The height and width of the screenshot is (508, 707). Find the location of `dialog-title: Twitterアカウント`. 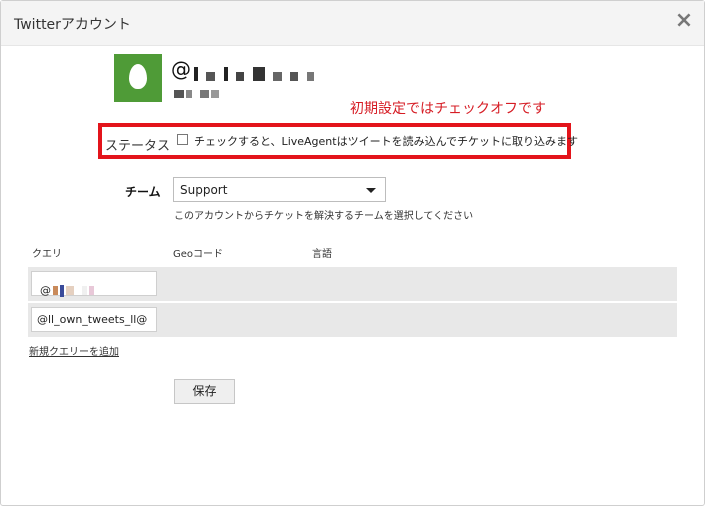

dialog-title: Twitterアカウント is located at coordinates (72, 25).